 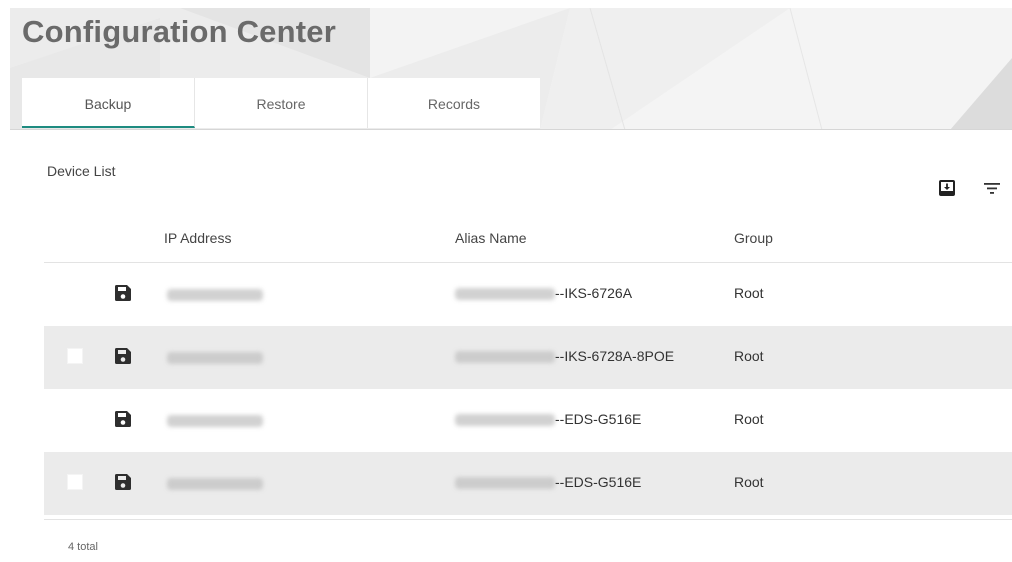 I want to click on tab-records: Records, so click(x=454, y=103).